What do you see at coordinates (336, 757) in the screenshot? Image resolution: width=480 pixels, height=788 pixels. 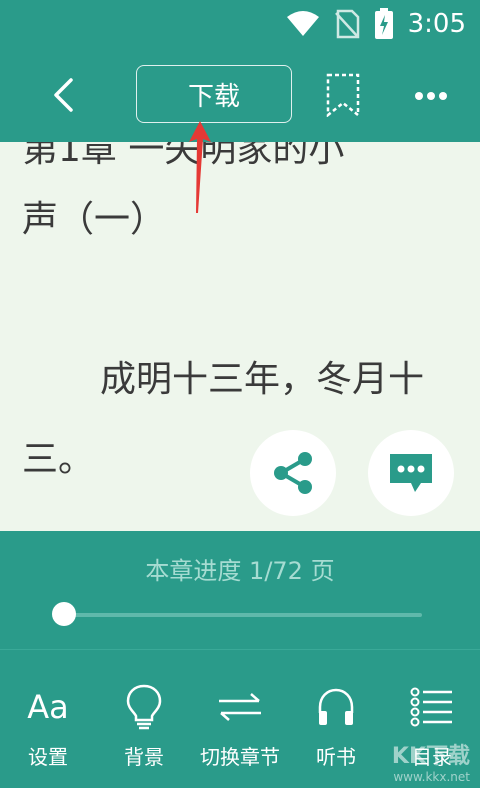 I see `nav-label: 听书` at bounding box center [336, 757].